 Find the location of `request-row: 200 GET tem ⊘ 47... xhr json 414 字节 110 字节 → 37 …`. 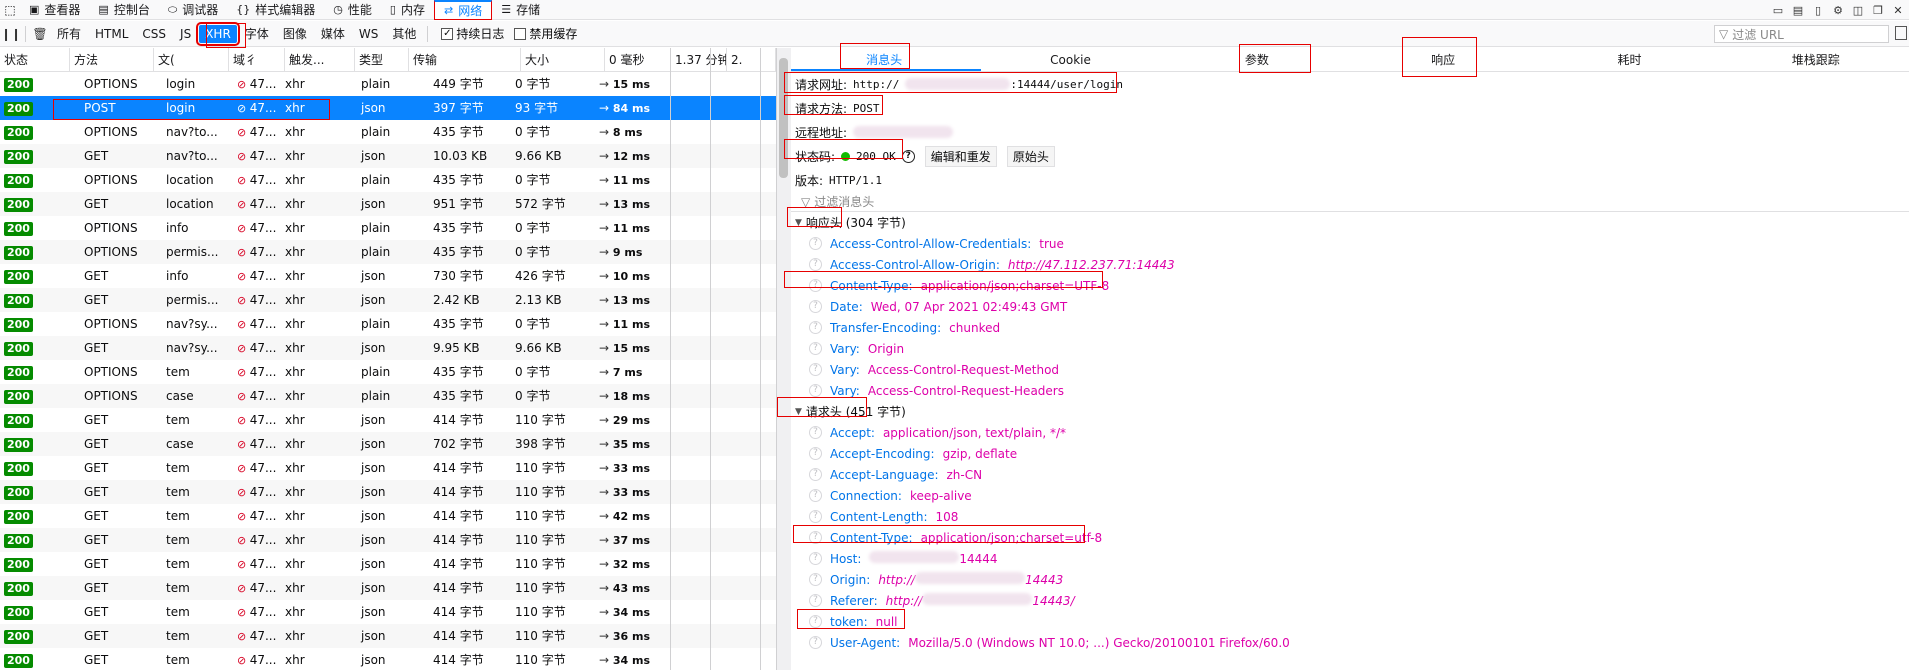

request-row: 200 GET tem ⊘ 47... xhr json 414 字节 110 字节 → 37 … is located at coordinates (388, 540).